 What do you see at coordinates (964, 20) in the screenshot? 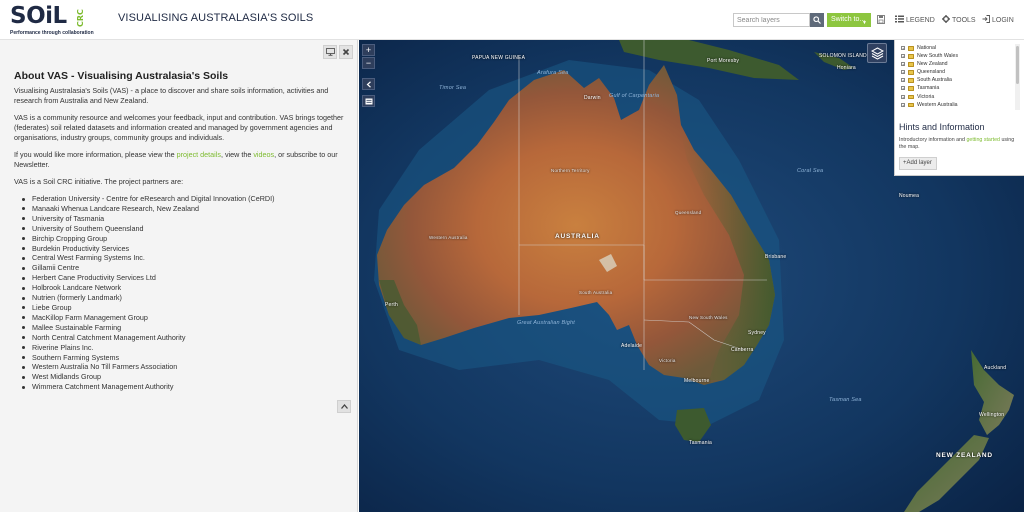
I see `tools-label: TOOLS` at bounding box center [964, 20].